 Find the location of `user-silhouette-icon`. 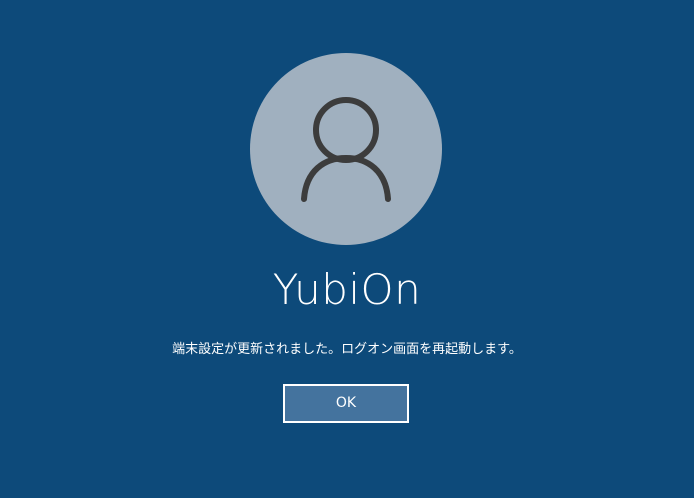

user-silhouette-icon is located at coordinates (346, 149).